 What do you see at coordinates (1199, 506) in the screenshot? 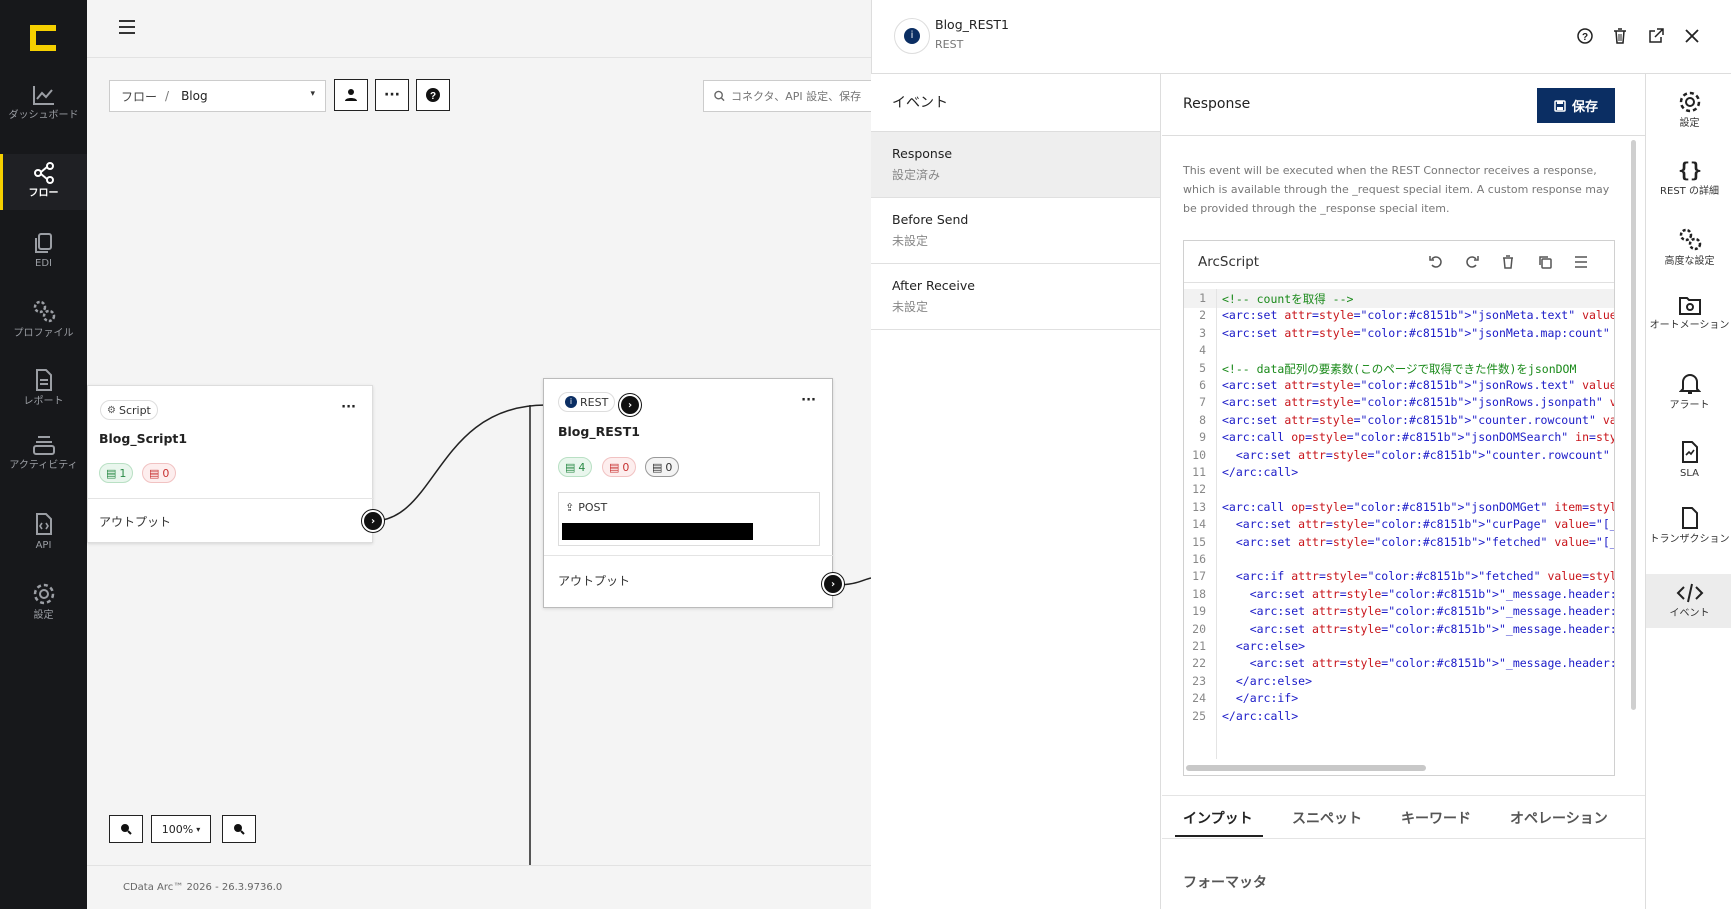
I see `line-number: 13` at bounding box center [1199, 506].